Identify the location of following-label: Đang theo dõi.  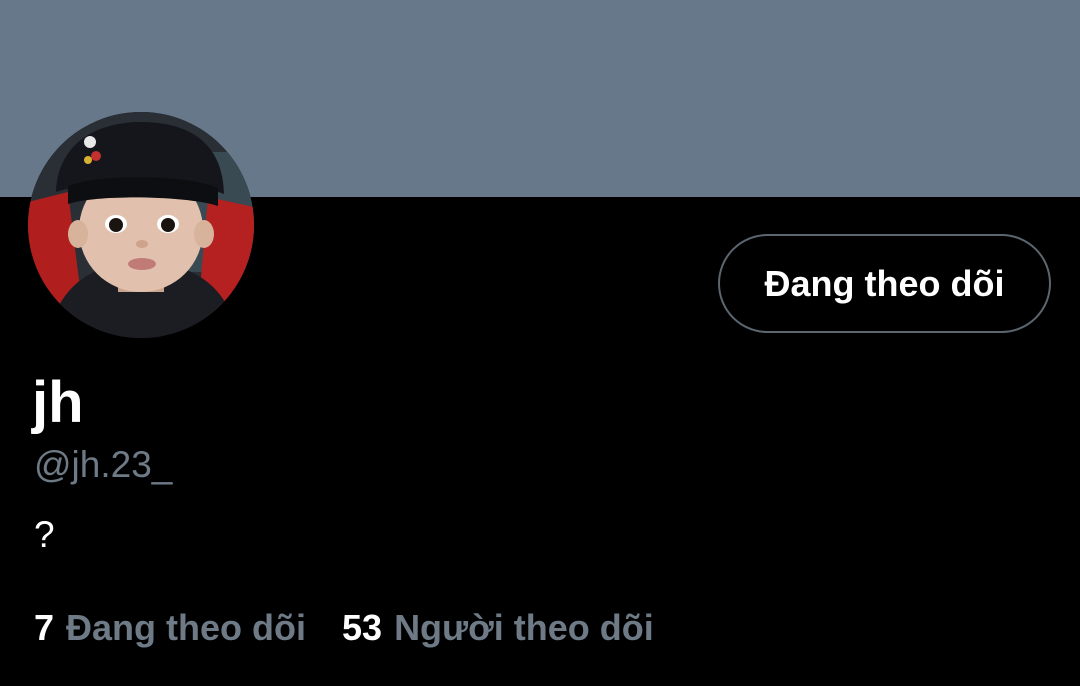
(186, 627).